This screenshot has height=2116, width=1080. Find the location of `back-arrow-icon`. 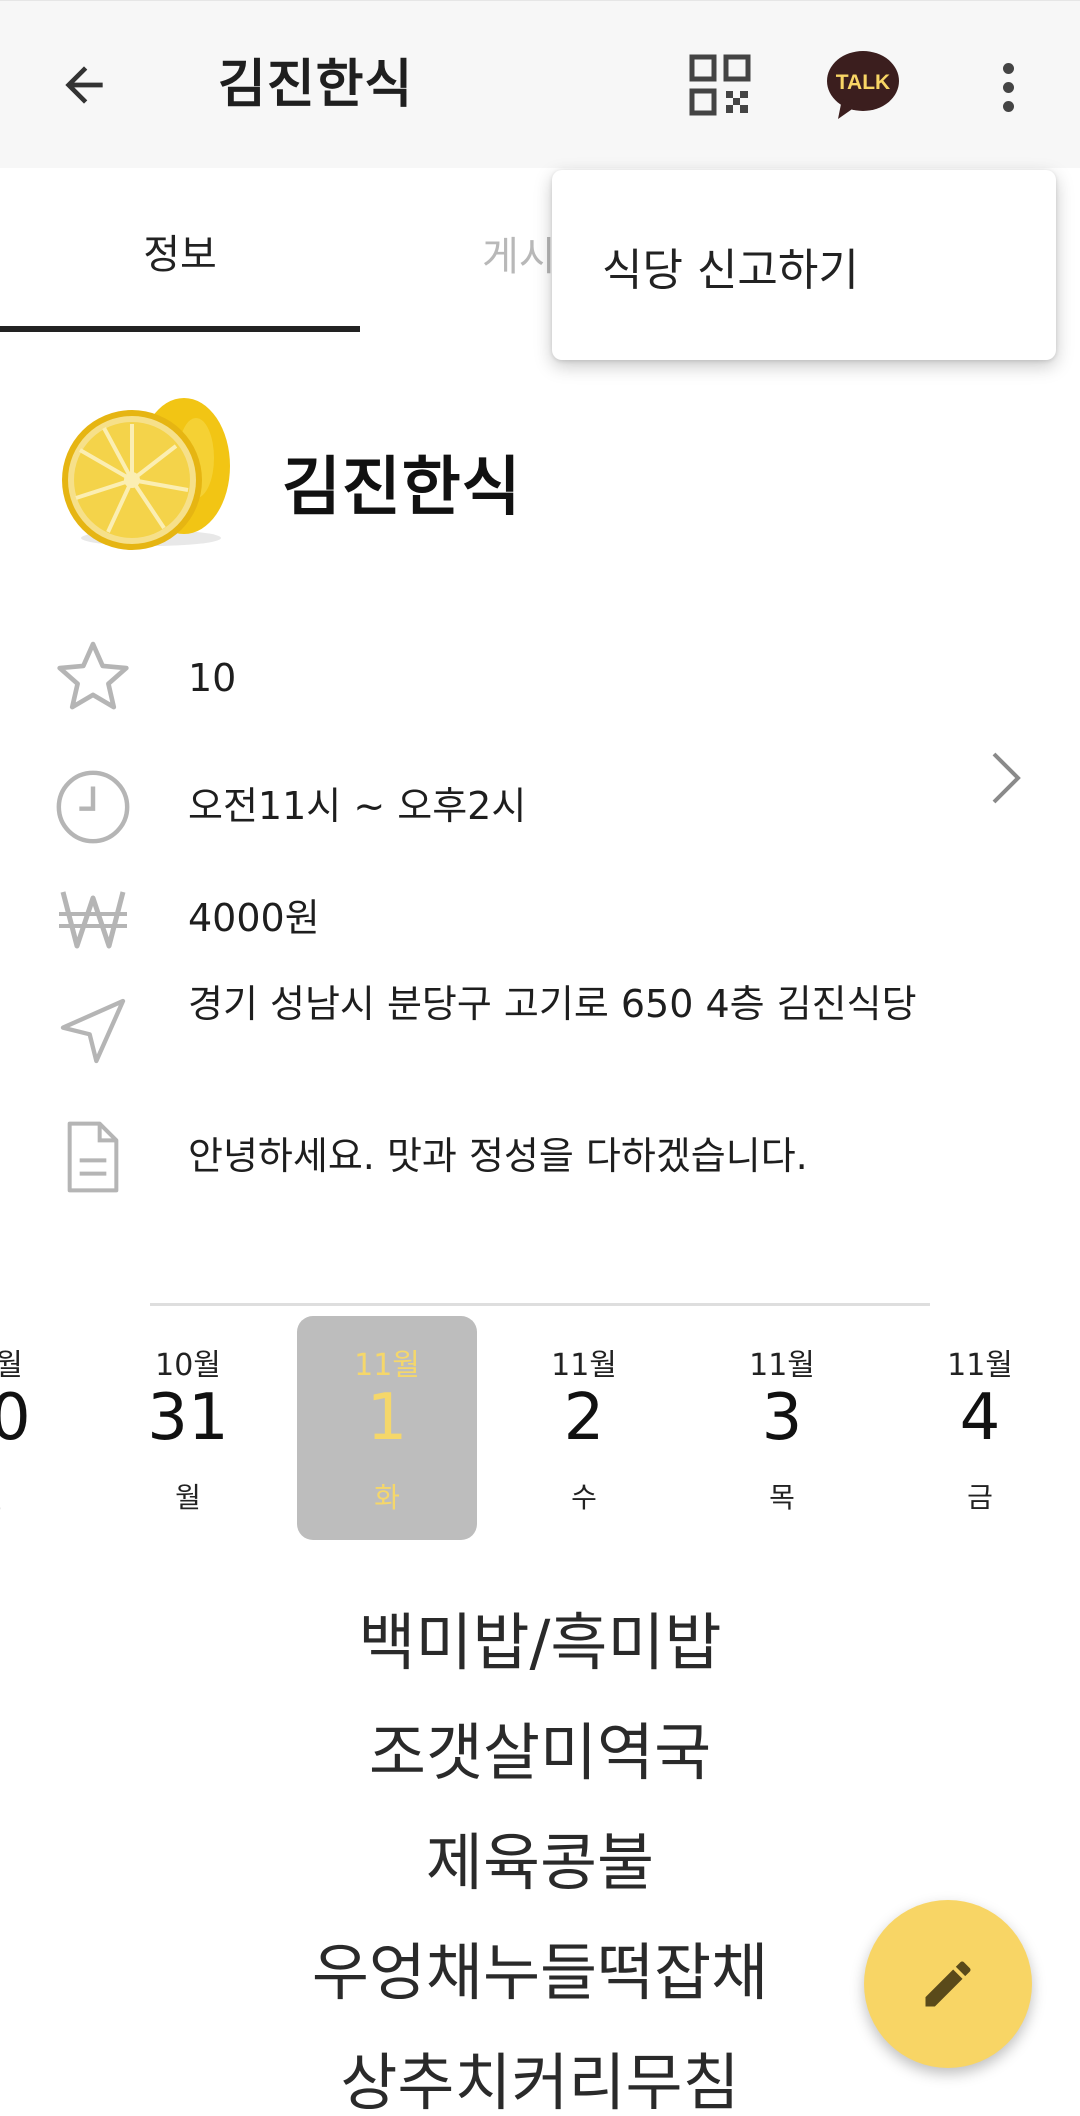

back-arrow-icon is located at coordinates (84, 85).